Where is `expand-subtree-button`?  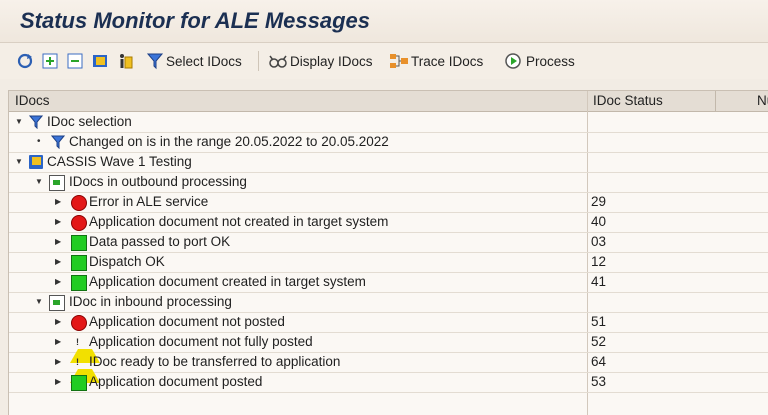 expand-subtree-button is located at coordinates (51, 61).